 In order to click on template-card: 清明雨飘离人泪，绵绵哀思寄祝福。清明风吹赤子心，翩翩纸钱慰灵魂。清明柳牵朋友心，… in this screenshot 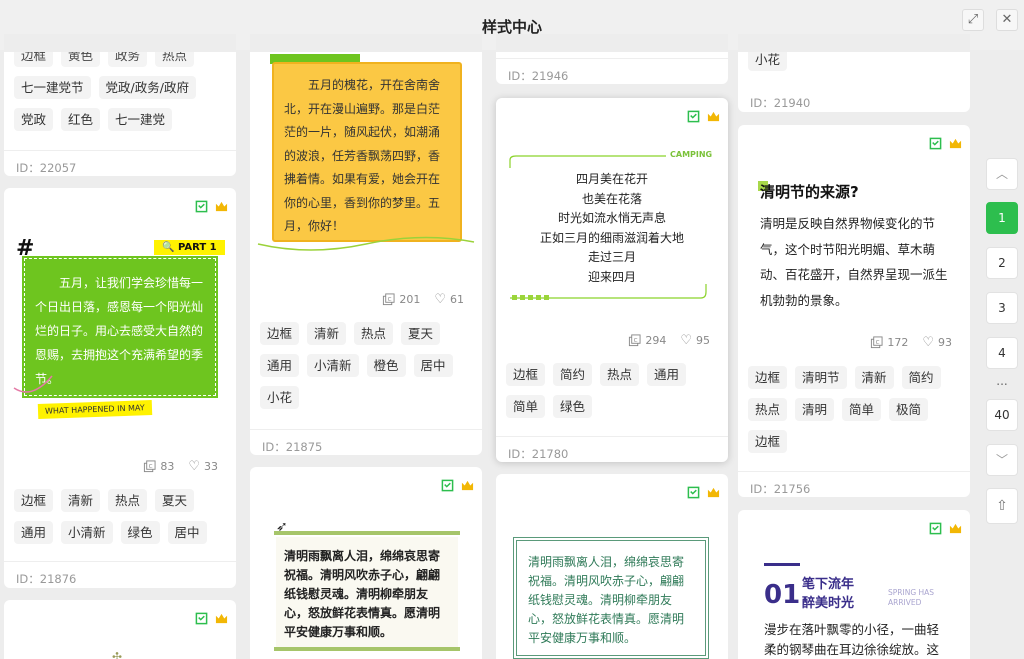, I will do `click(612, 566)`.